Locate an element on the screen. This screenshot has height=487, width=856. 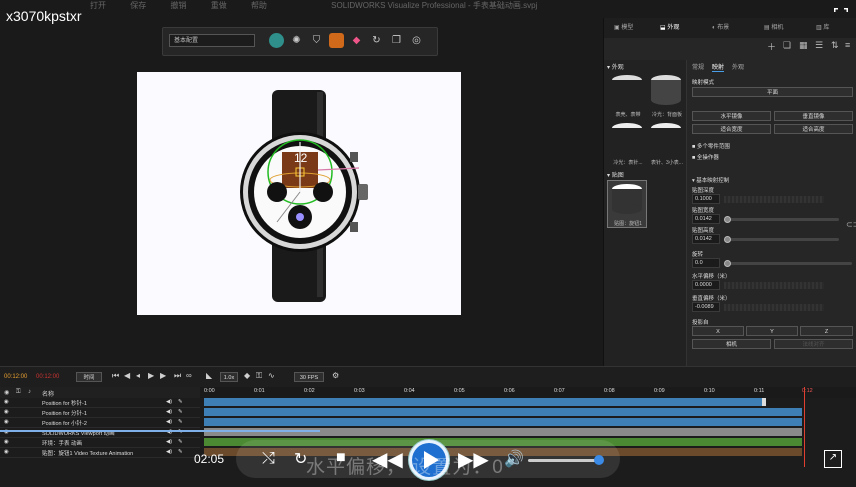
add-icon: ＋ is located at coordinates (771, 46).